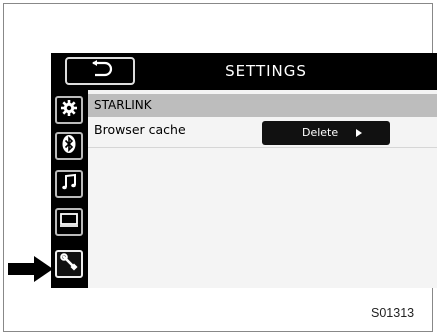 This screenshot has height=335, width=437. I want to click on sidebar-item-settings, so click(69, 110).